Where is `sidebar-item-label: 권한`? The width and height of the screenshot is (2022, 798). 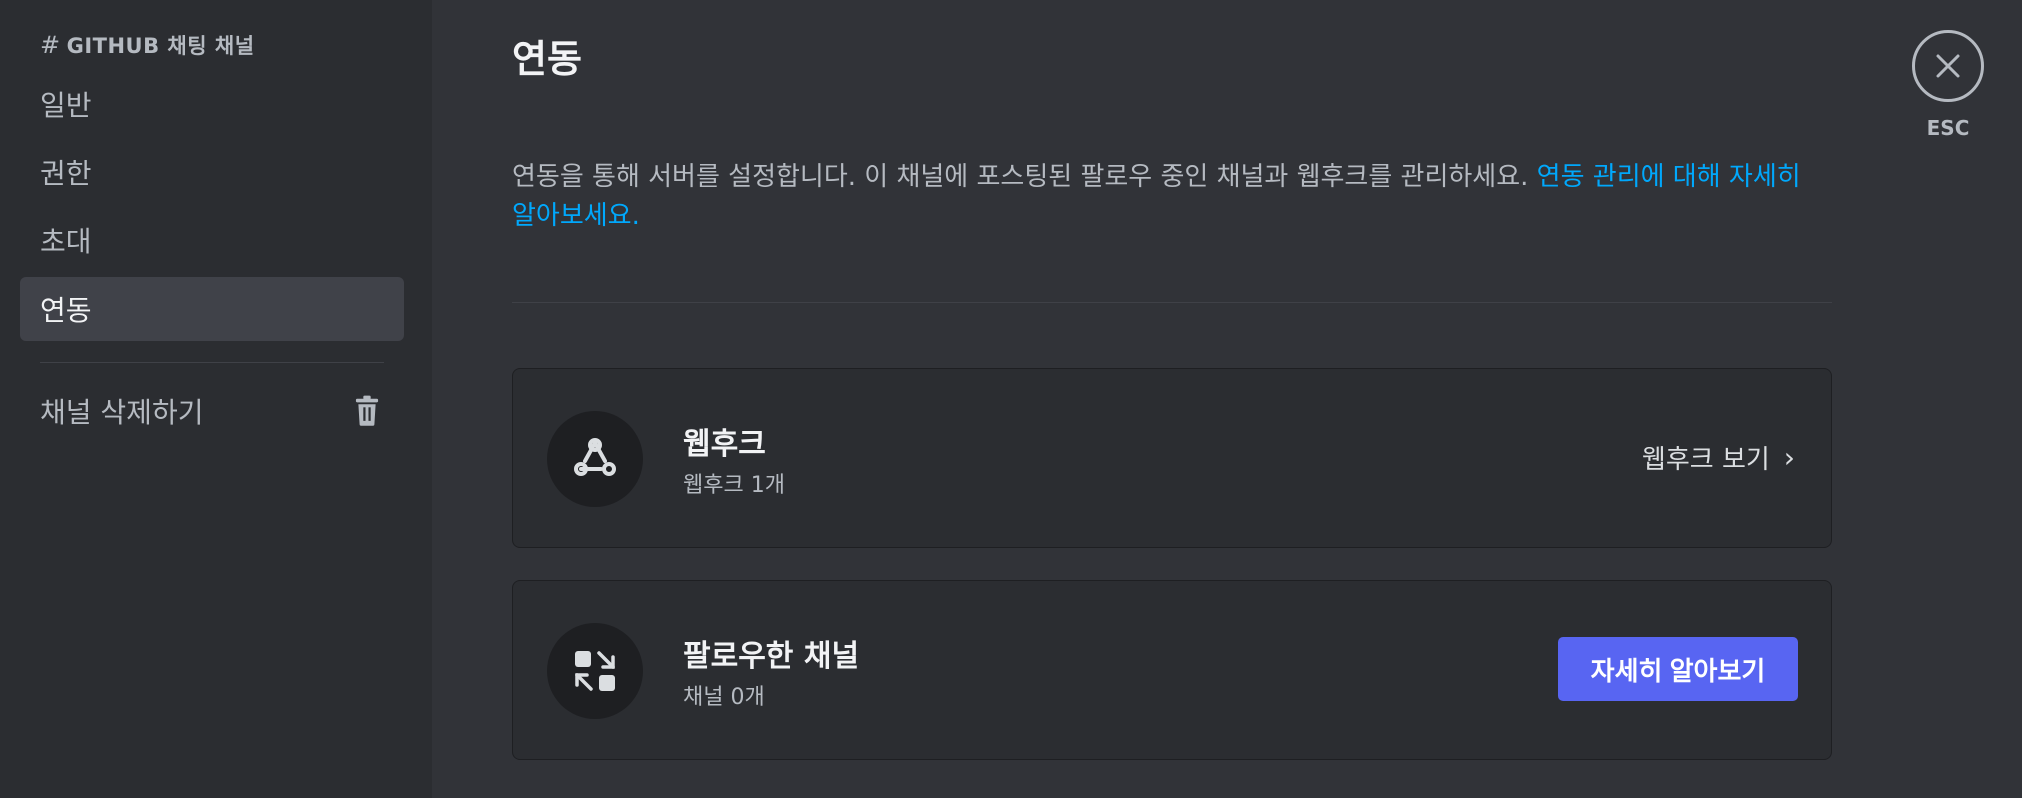
sidebar-item-label: 권한 is located at coordinates (66, 173).